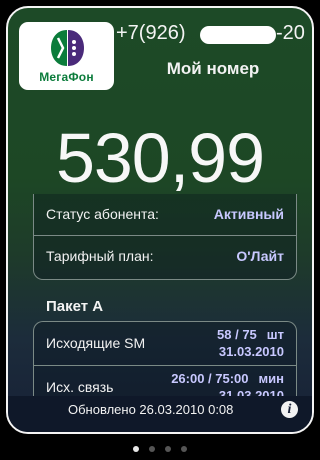 The image size is (320, 460). Describe the element at coordinates (213, 68) in the screenshot. I see `page-title: Мой номер` at that location.